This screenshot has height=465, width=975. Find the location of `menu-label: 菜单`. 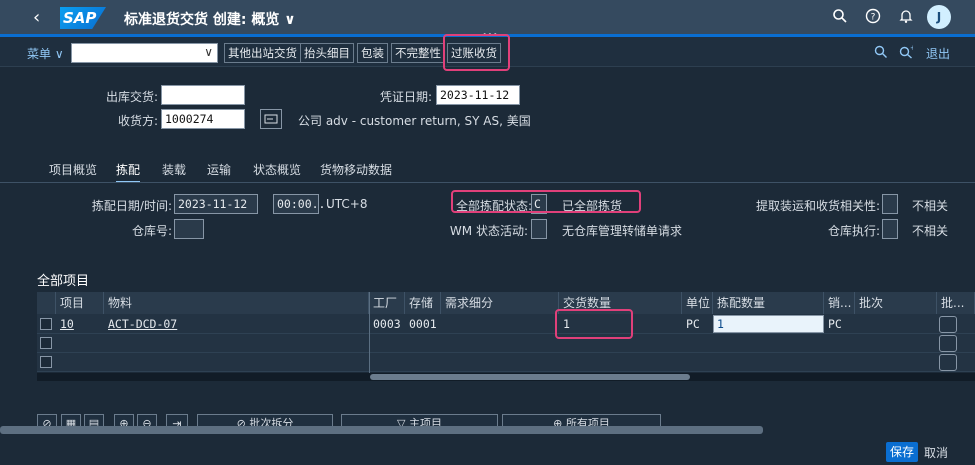

menu-label: 菜单 is located at coordinates (39, 54).